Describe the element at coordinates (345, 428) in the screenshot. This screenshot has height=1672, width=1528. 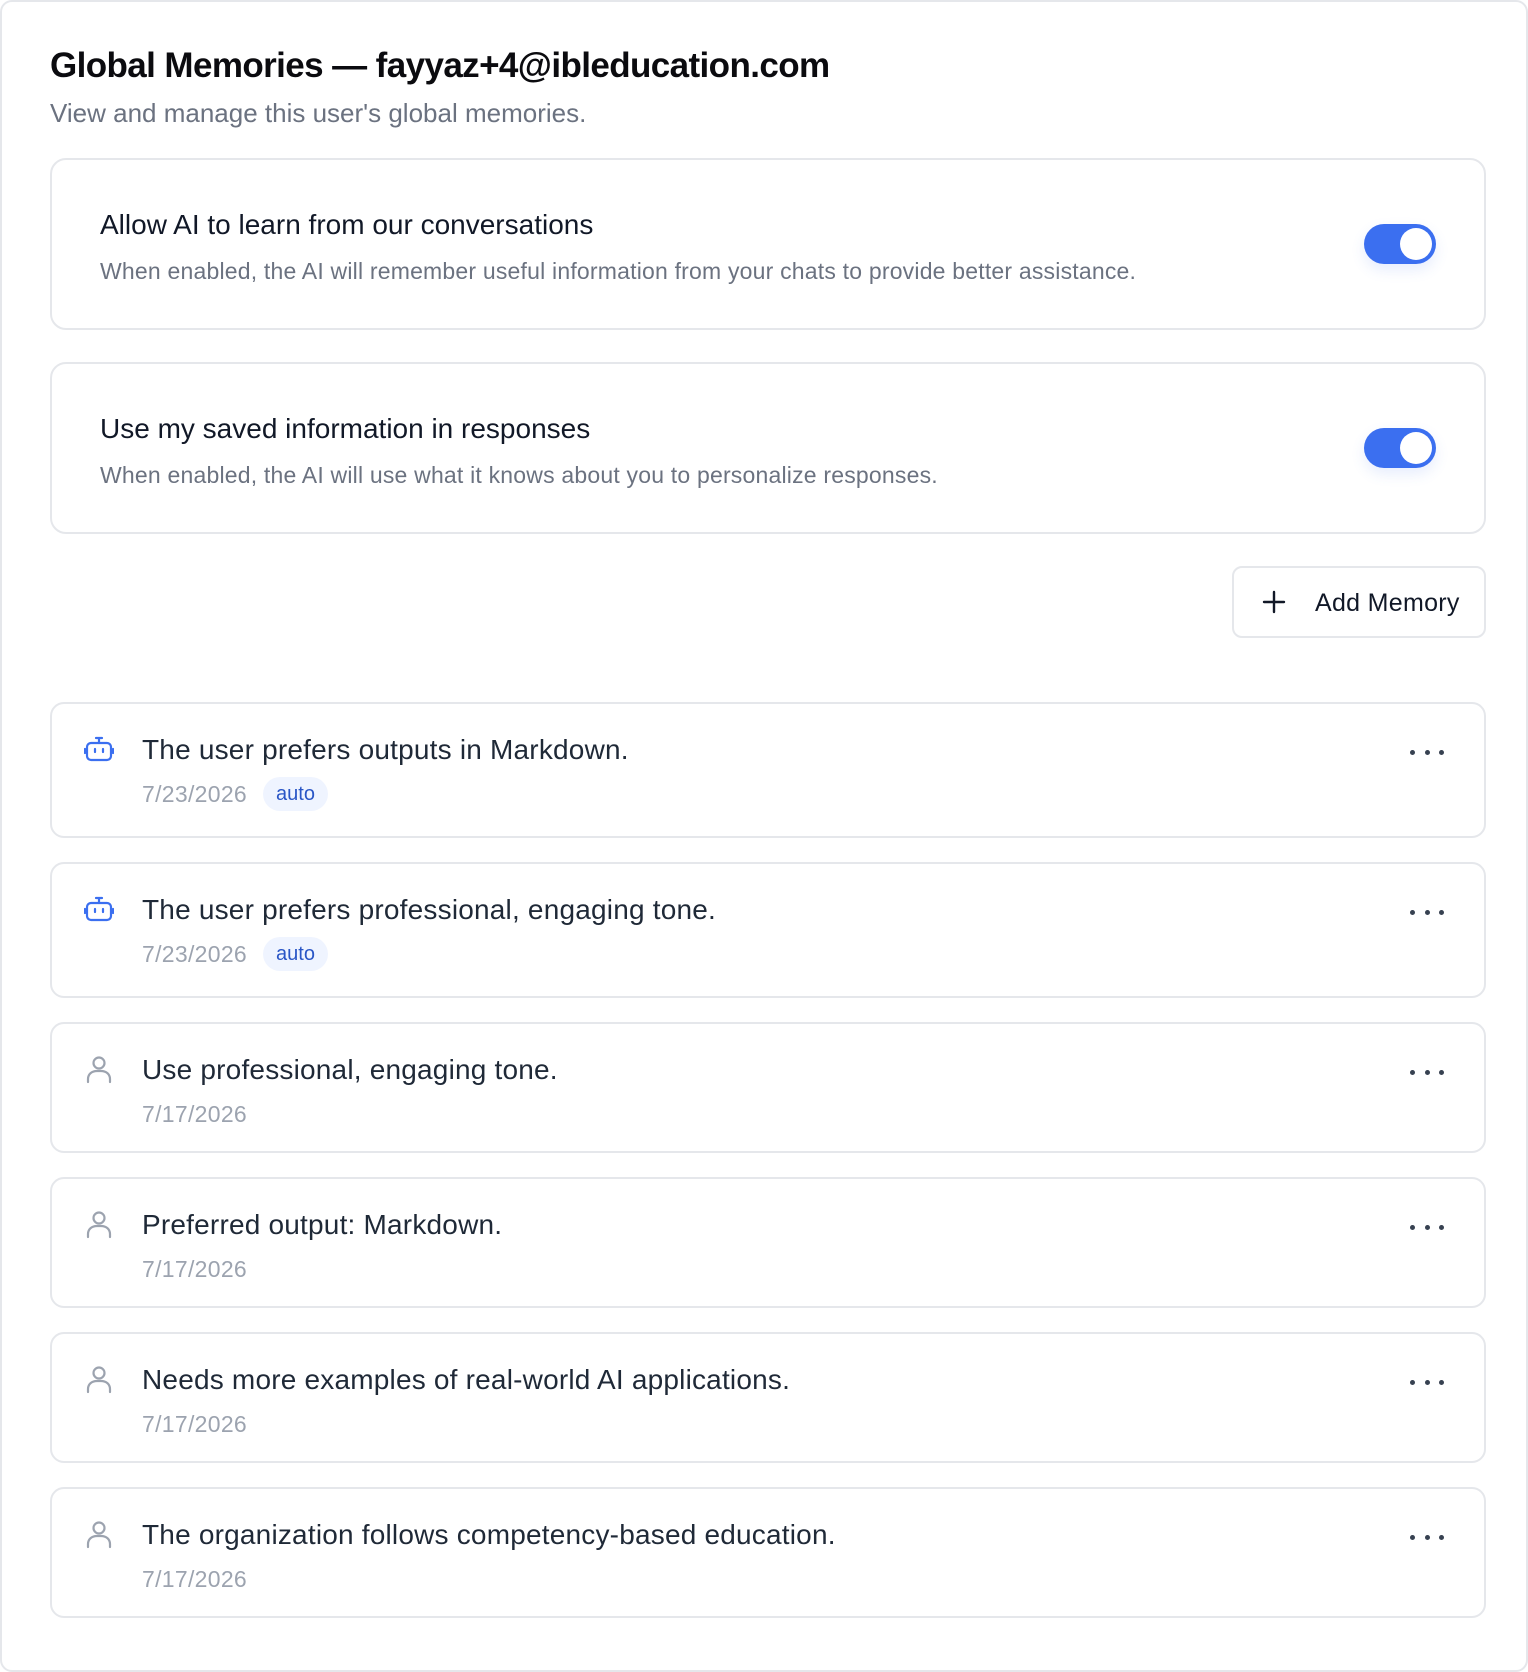
I see `setting-title: Use my saved information in responses` at that location.